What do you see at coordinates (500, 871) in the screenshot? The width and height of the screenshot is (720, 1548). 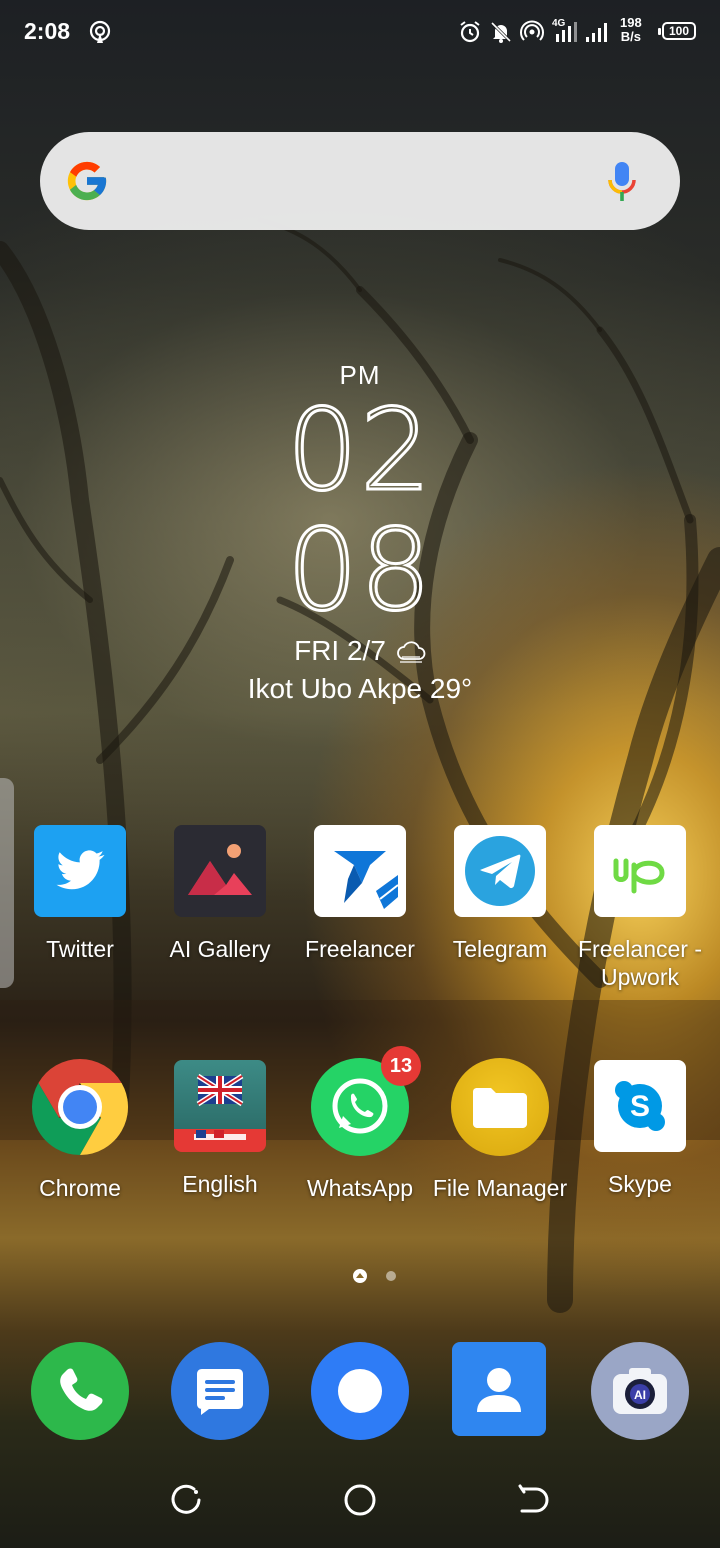 I see `telegram-icon` at bounding box center [500, 871].